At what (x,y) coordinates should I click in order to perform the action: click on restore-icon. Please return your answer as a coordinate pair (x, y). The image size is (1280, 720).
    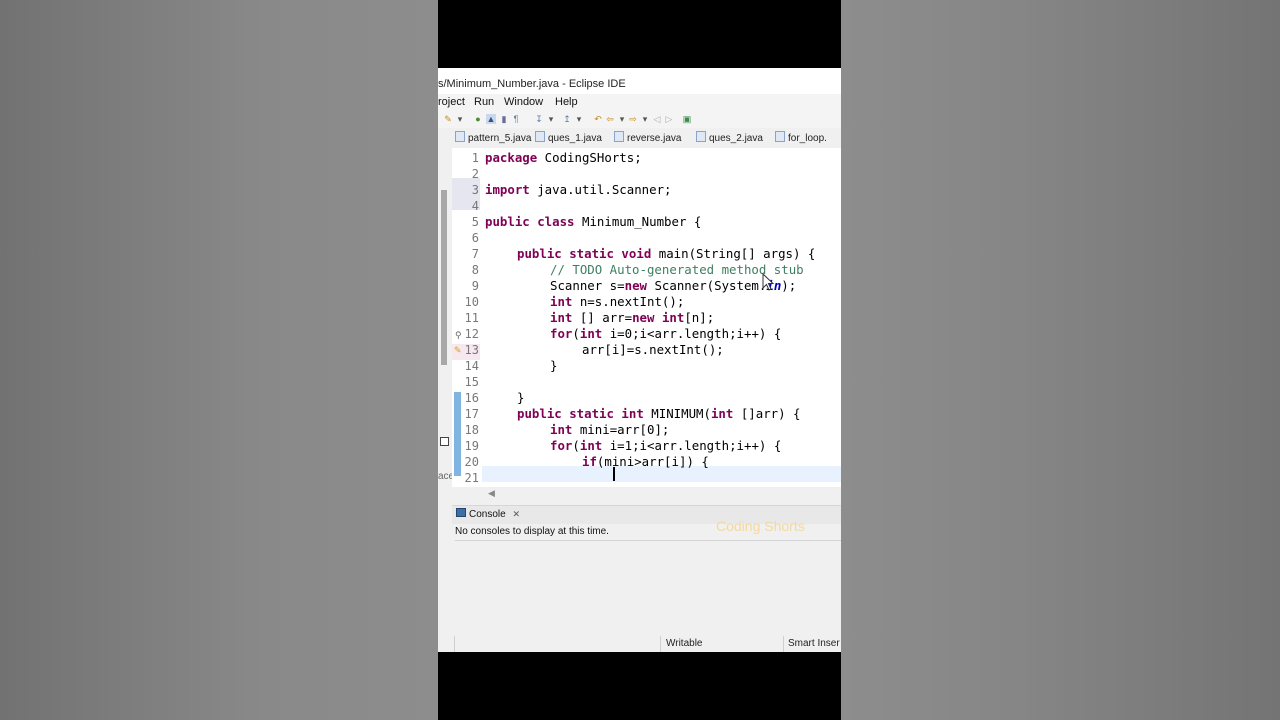
    Looking at the image, I should click on (444, 441).